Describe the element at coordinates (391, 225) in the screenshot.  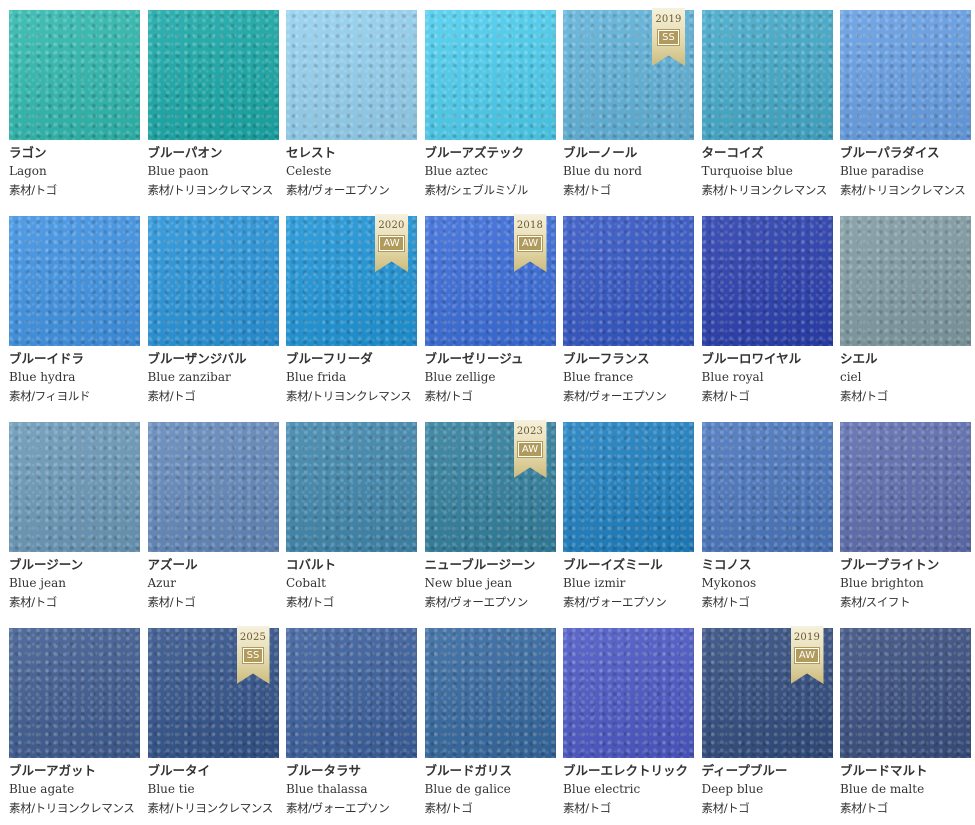
I see `badge-year: 2020` at that location.